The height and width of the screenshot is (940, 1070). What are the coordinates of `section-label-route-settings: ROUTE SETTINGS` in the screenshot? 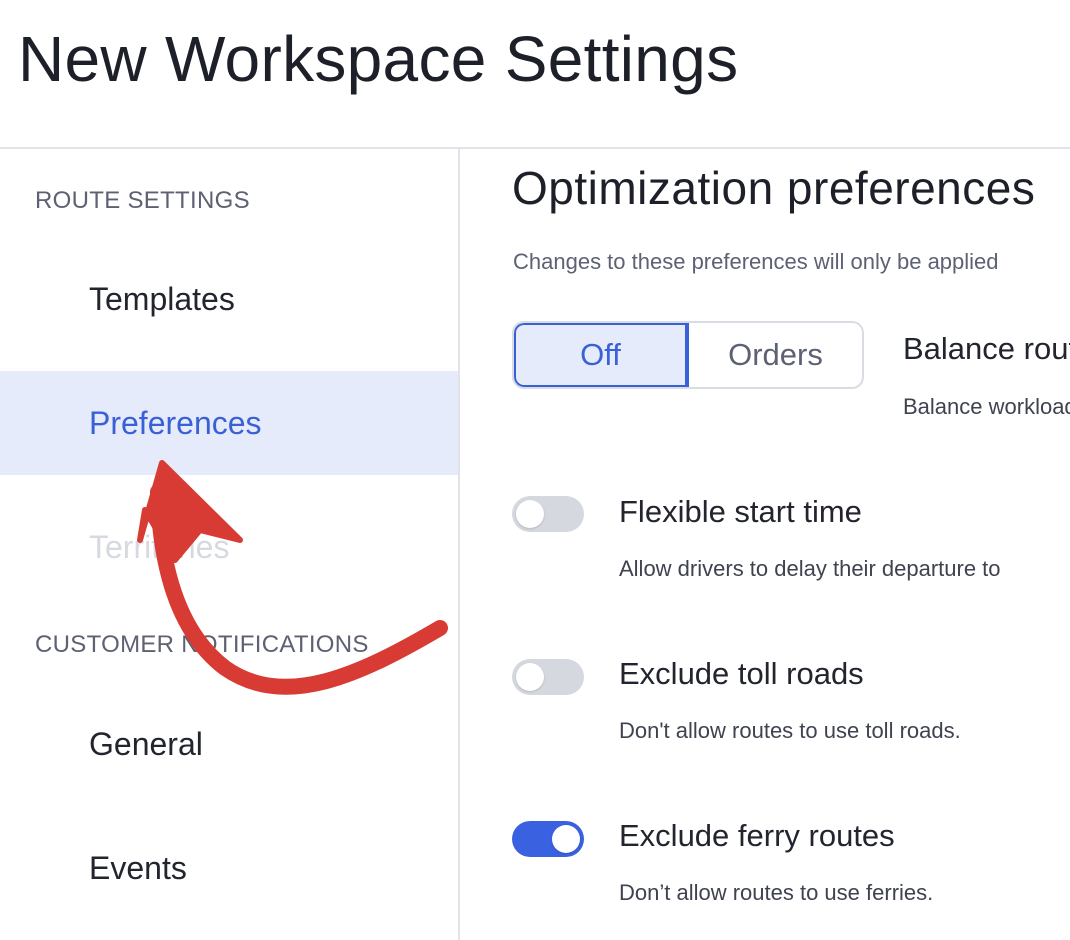 It's located at (142, 200).